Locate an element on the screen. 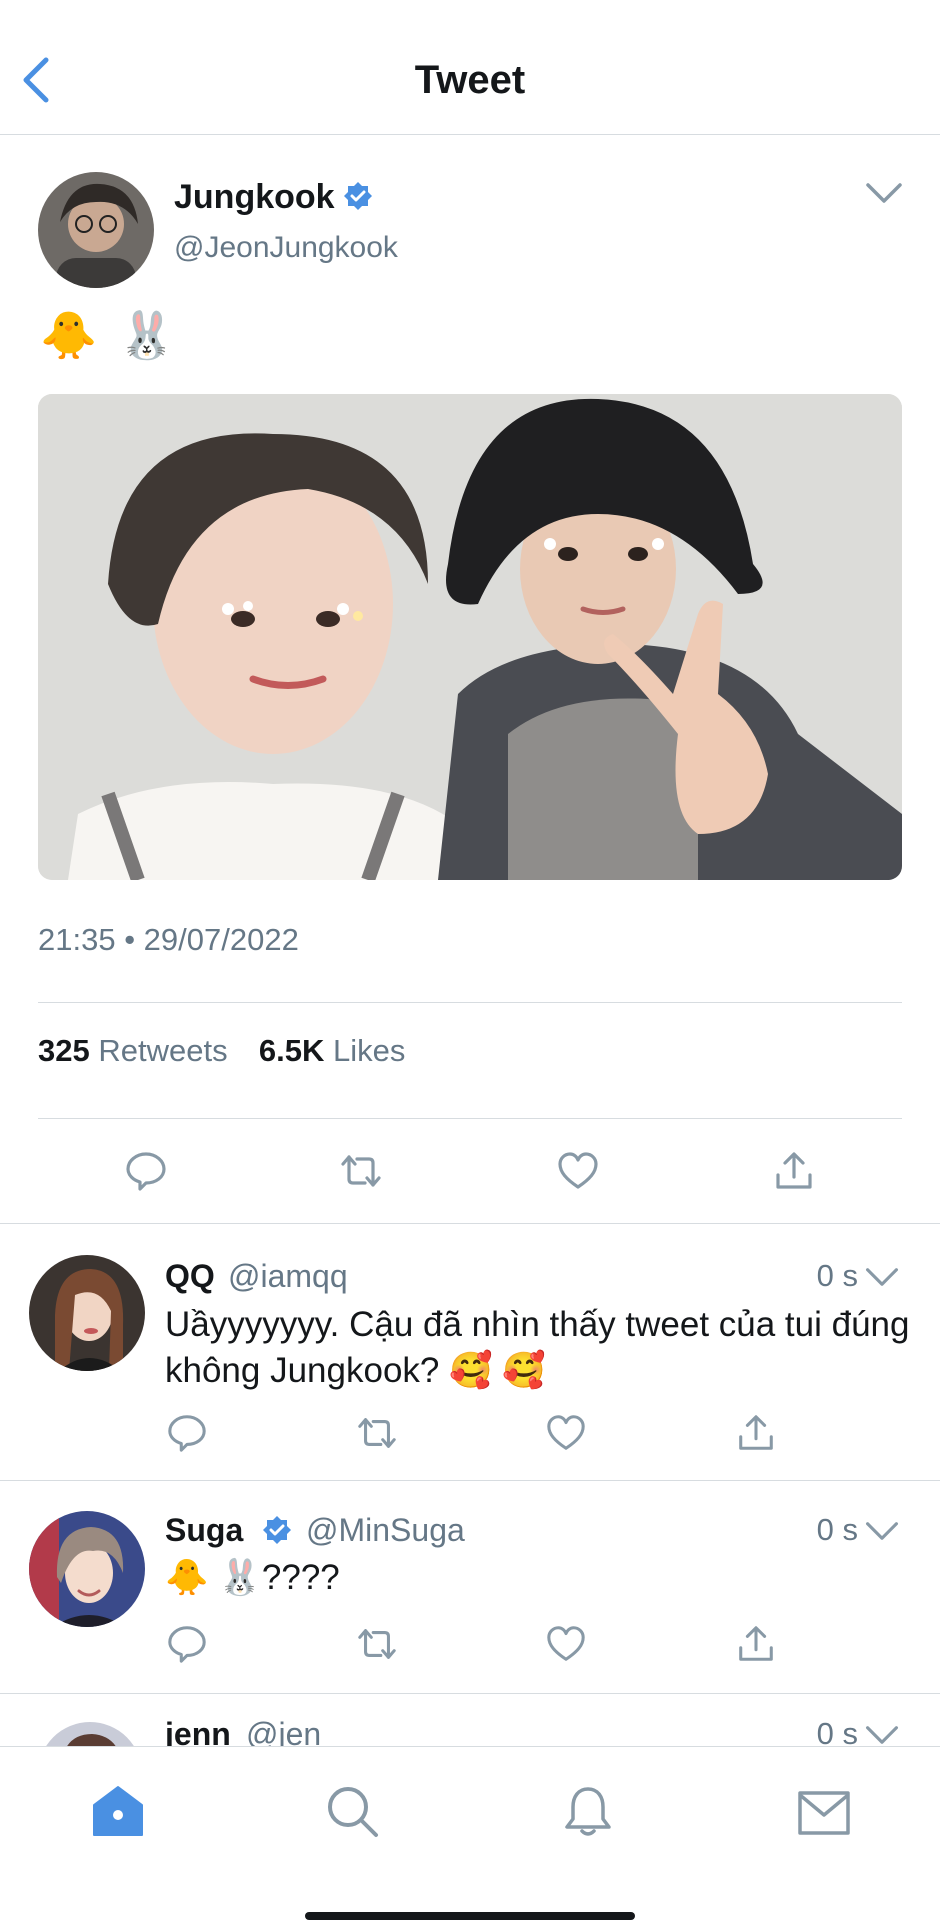 The image size is (940, 1921). search-icon is located at coordinates (352, 1811).